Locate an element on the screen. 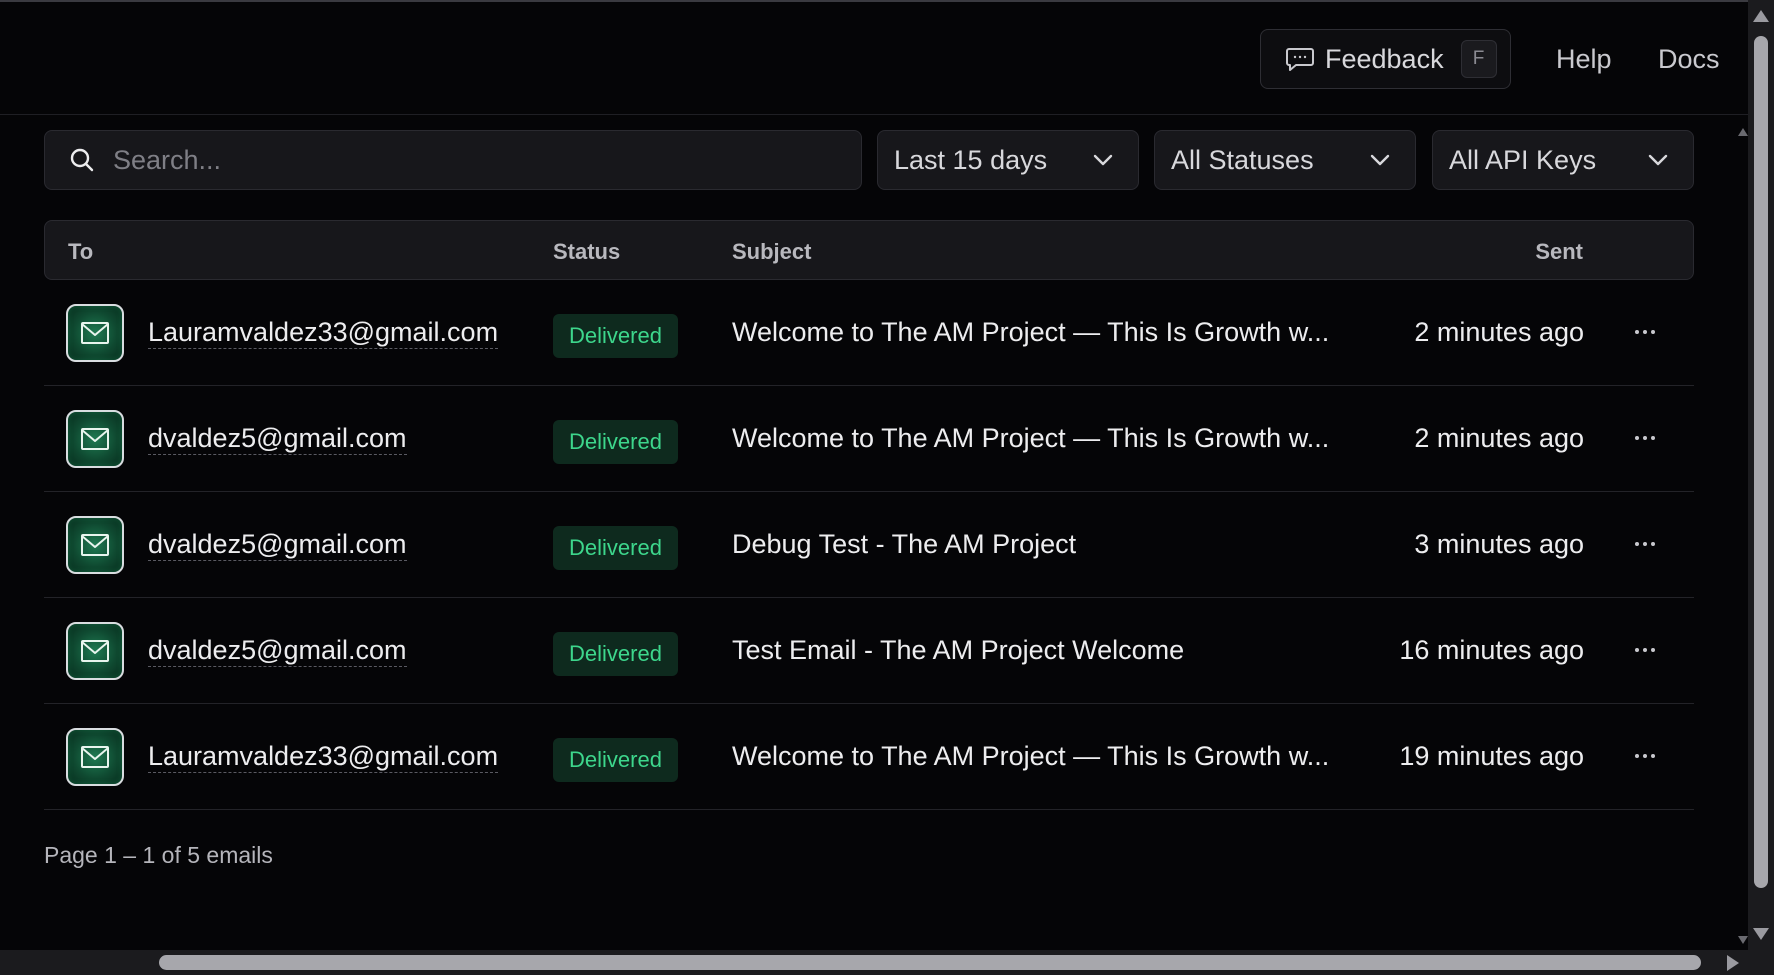  feedback-button: Feedback F is located at coordinates (1385, 59).